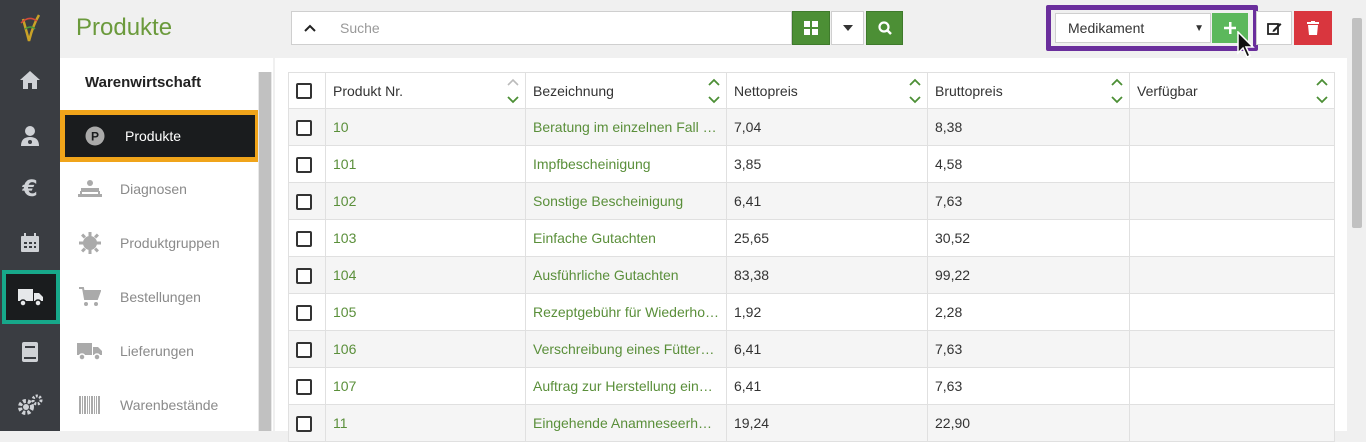 Image resolution: width=1366 pixels, height=442 pixels. What do you see at coordinates (153, 189) in the screenshot?
I see `subnav-item-label: Diagnosen` at bounding box center [153, 189].